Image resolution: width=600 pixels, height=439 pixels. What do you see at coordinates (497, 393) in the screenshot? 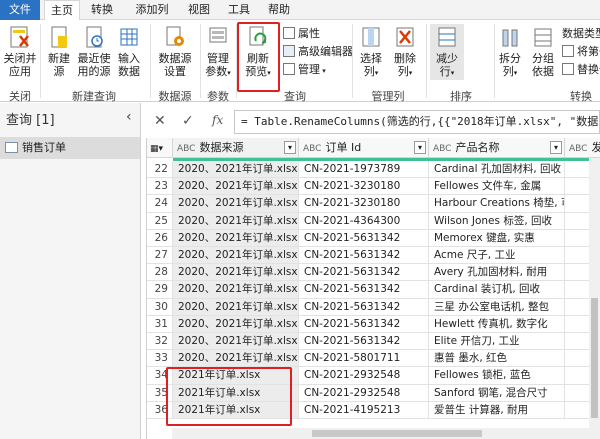
I see `cell-product-name: Sanford 钢笔, 混合尺寸` at bounding box center [497, 393].